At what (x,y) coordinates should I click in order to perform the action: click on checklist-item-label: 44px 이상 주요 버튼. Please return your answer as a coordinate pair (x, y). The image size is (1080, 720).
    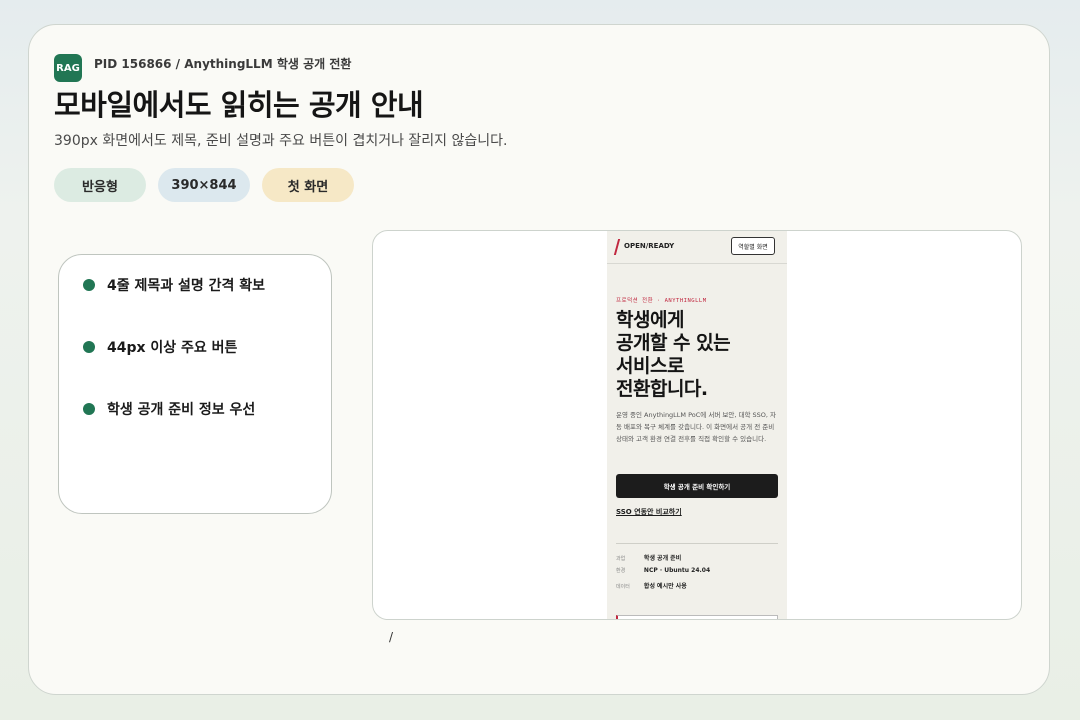
    Looking at the image, I should click on (172, 348).